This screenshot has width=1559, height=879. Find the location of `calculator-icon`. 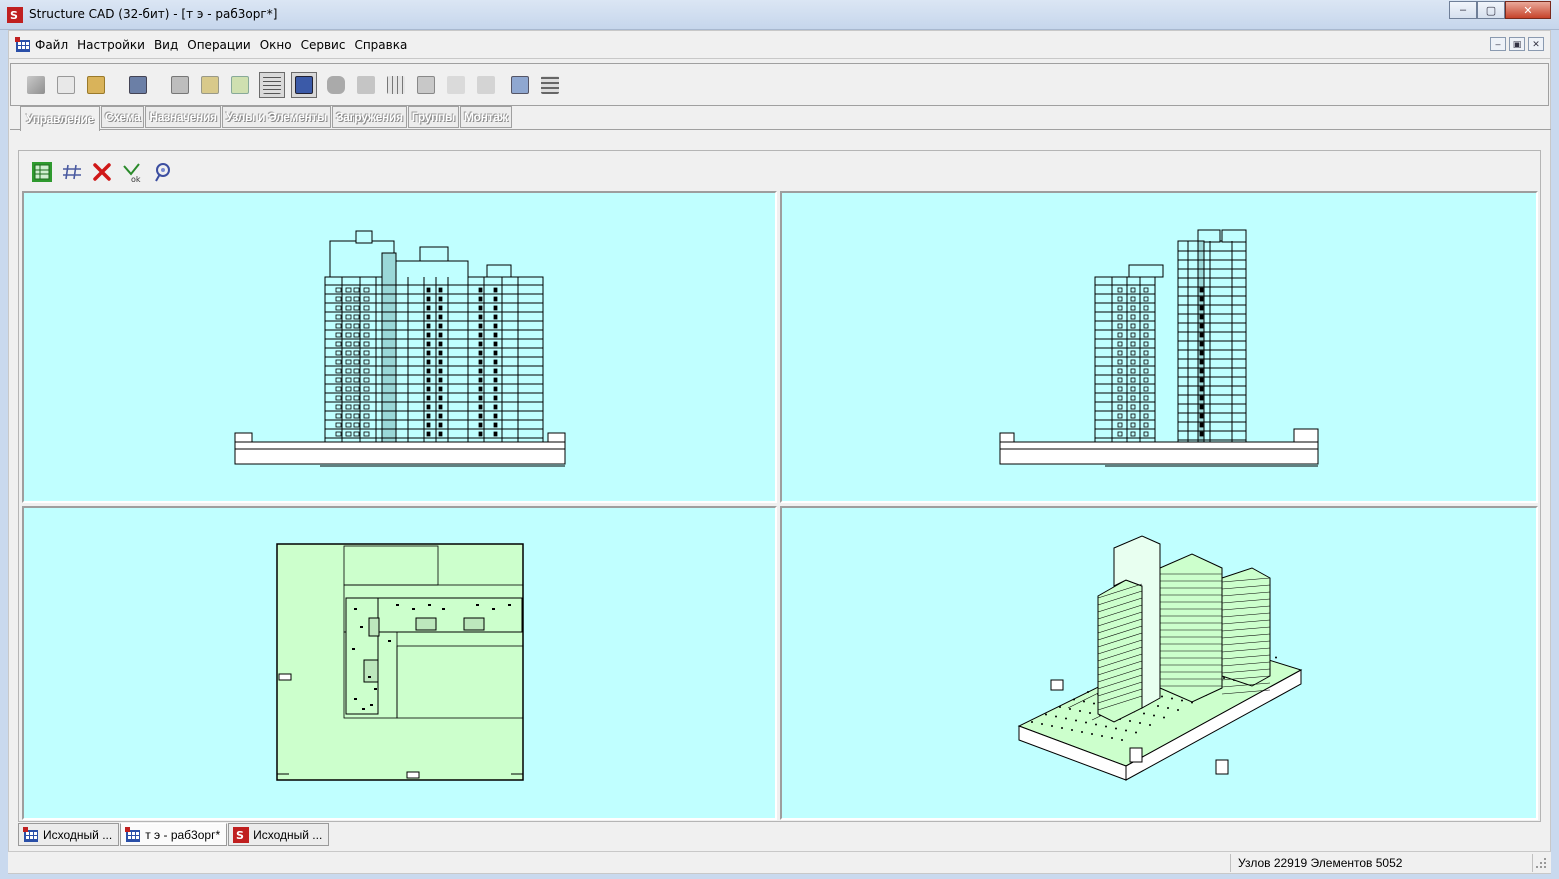

calculator-icon is located at coordinates (304, 85).